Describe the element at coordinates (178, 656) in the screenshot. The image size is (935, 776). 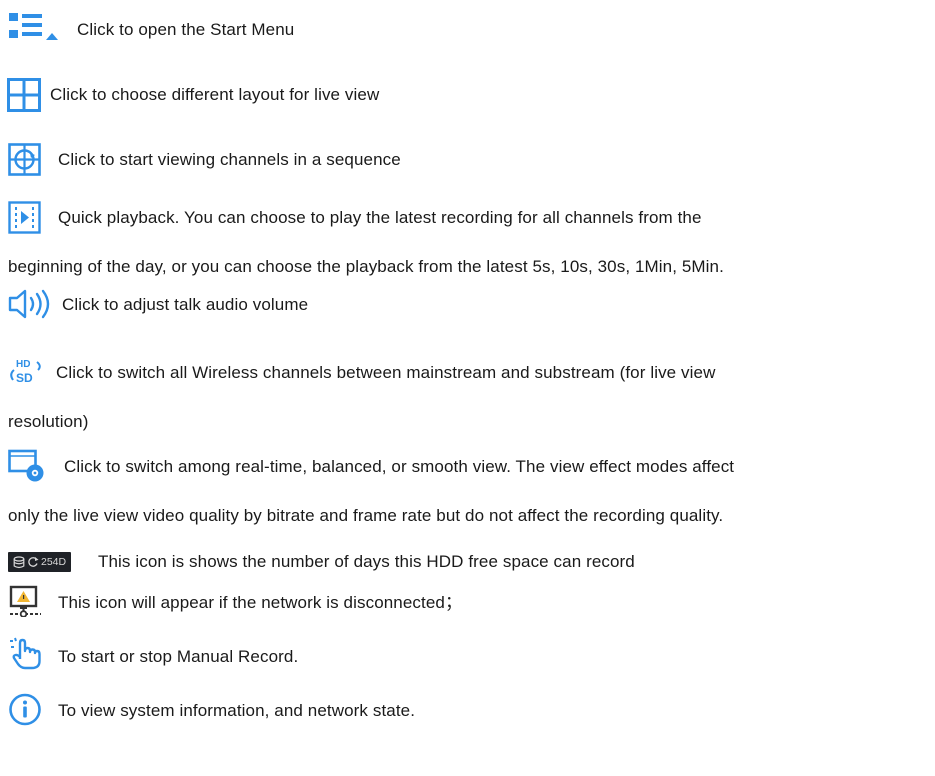
I see `manual-record-description: To start or stop Manual Record.` at that location.